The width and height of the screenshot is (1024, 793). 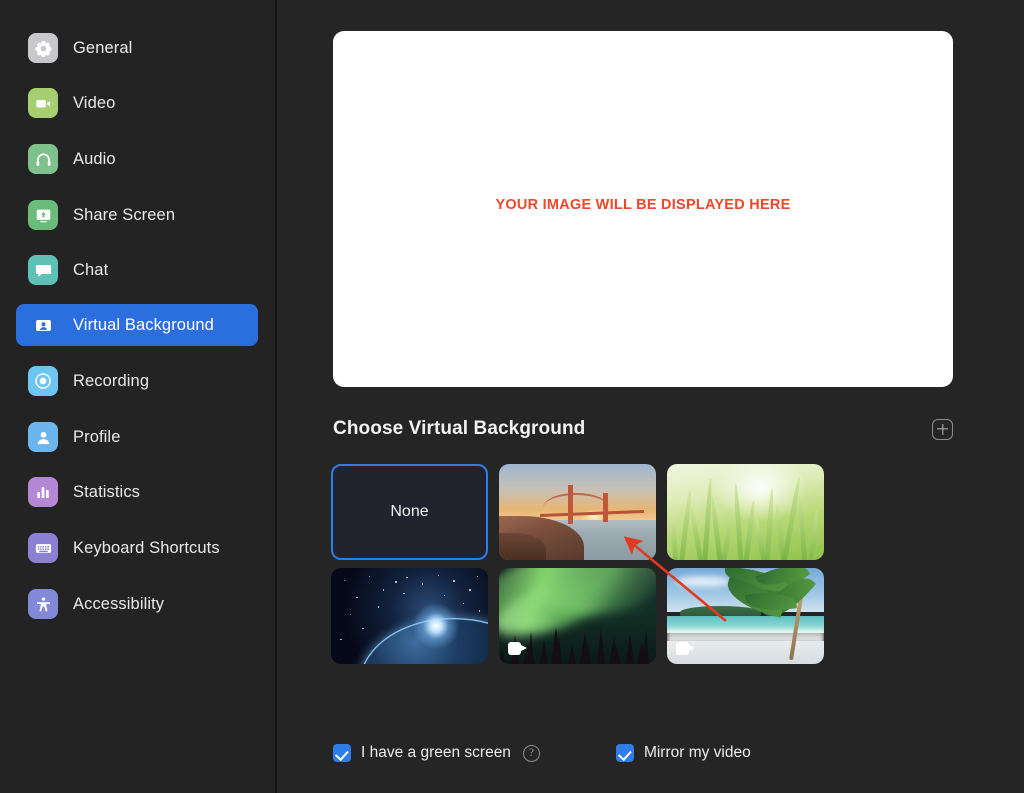 I want to click on record-circle-icon, so click(x=43, y=381).